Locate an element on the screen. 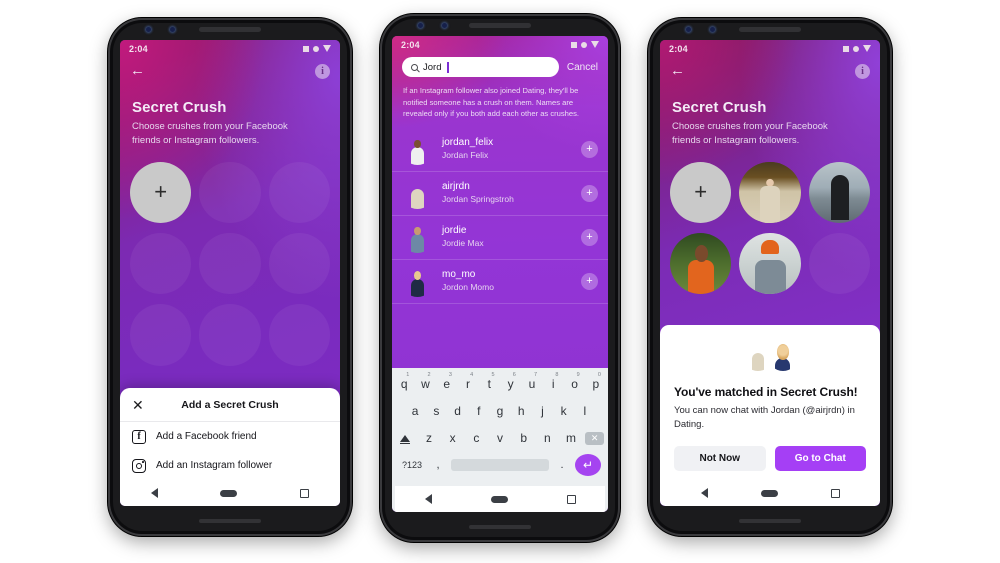  shift-arrow-icon is located at coordinates (405, 439).